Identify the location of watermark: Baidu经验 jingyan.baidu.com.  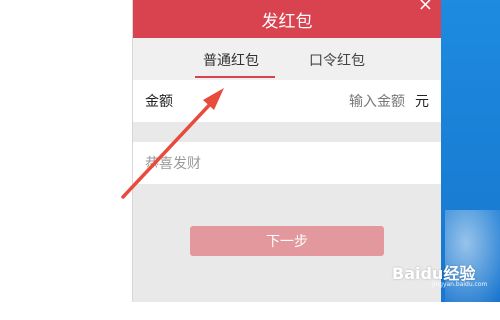
(435, 271).